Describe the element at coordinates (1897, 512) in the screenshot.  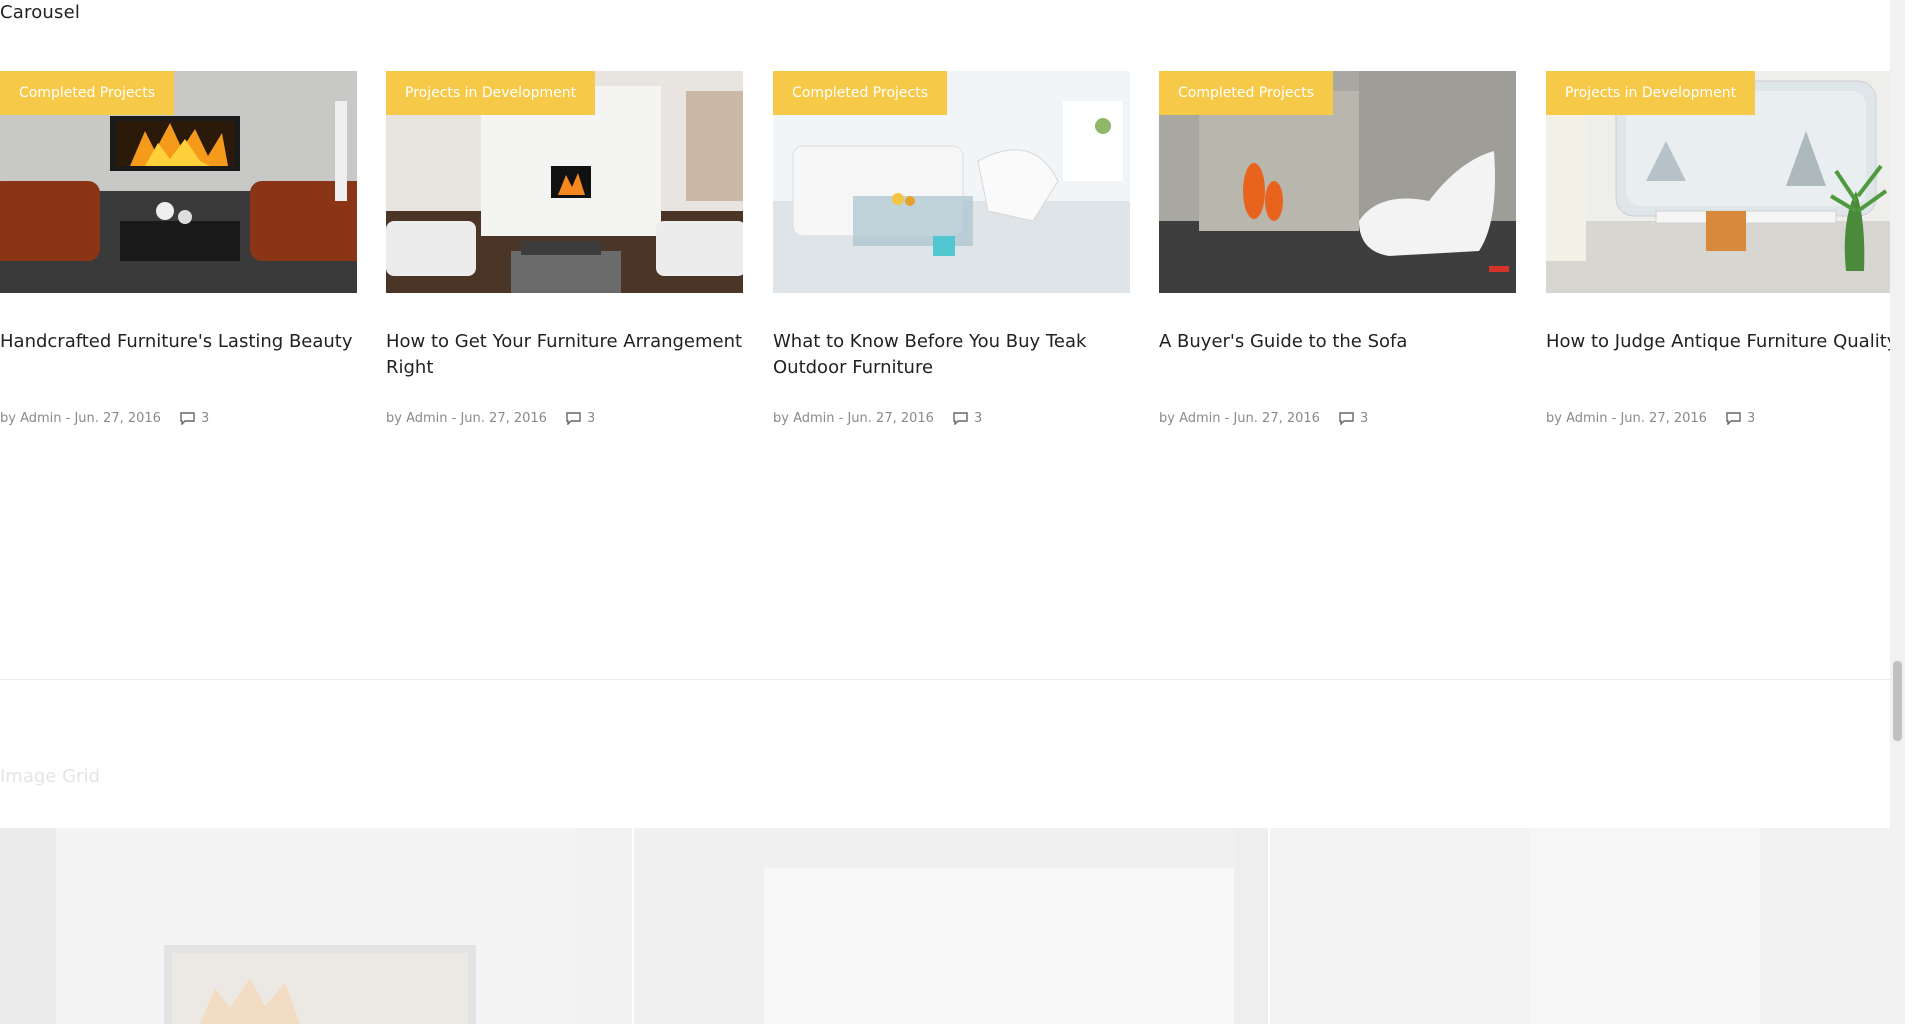
I see `vertical-scrollbar` at that location.